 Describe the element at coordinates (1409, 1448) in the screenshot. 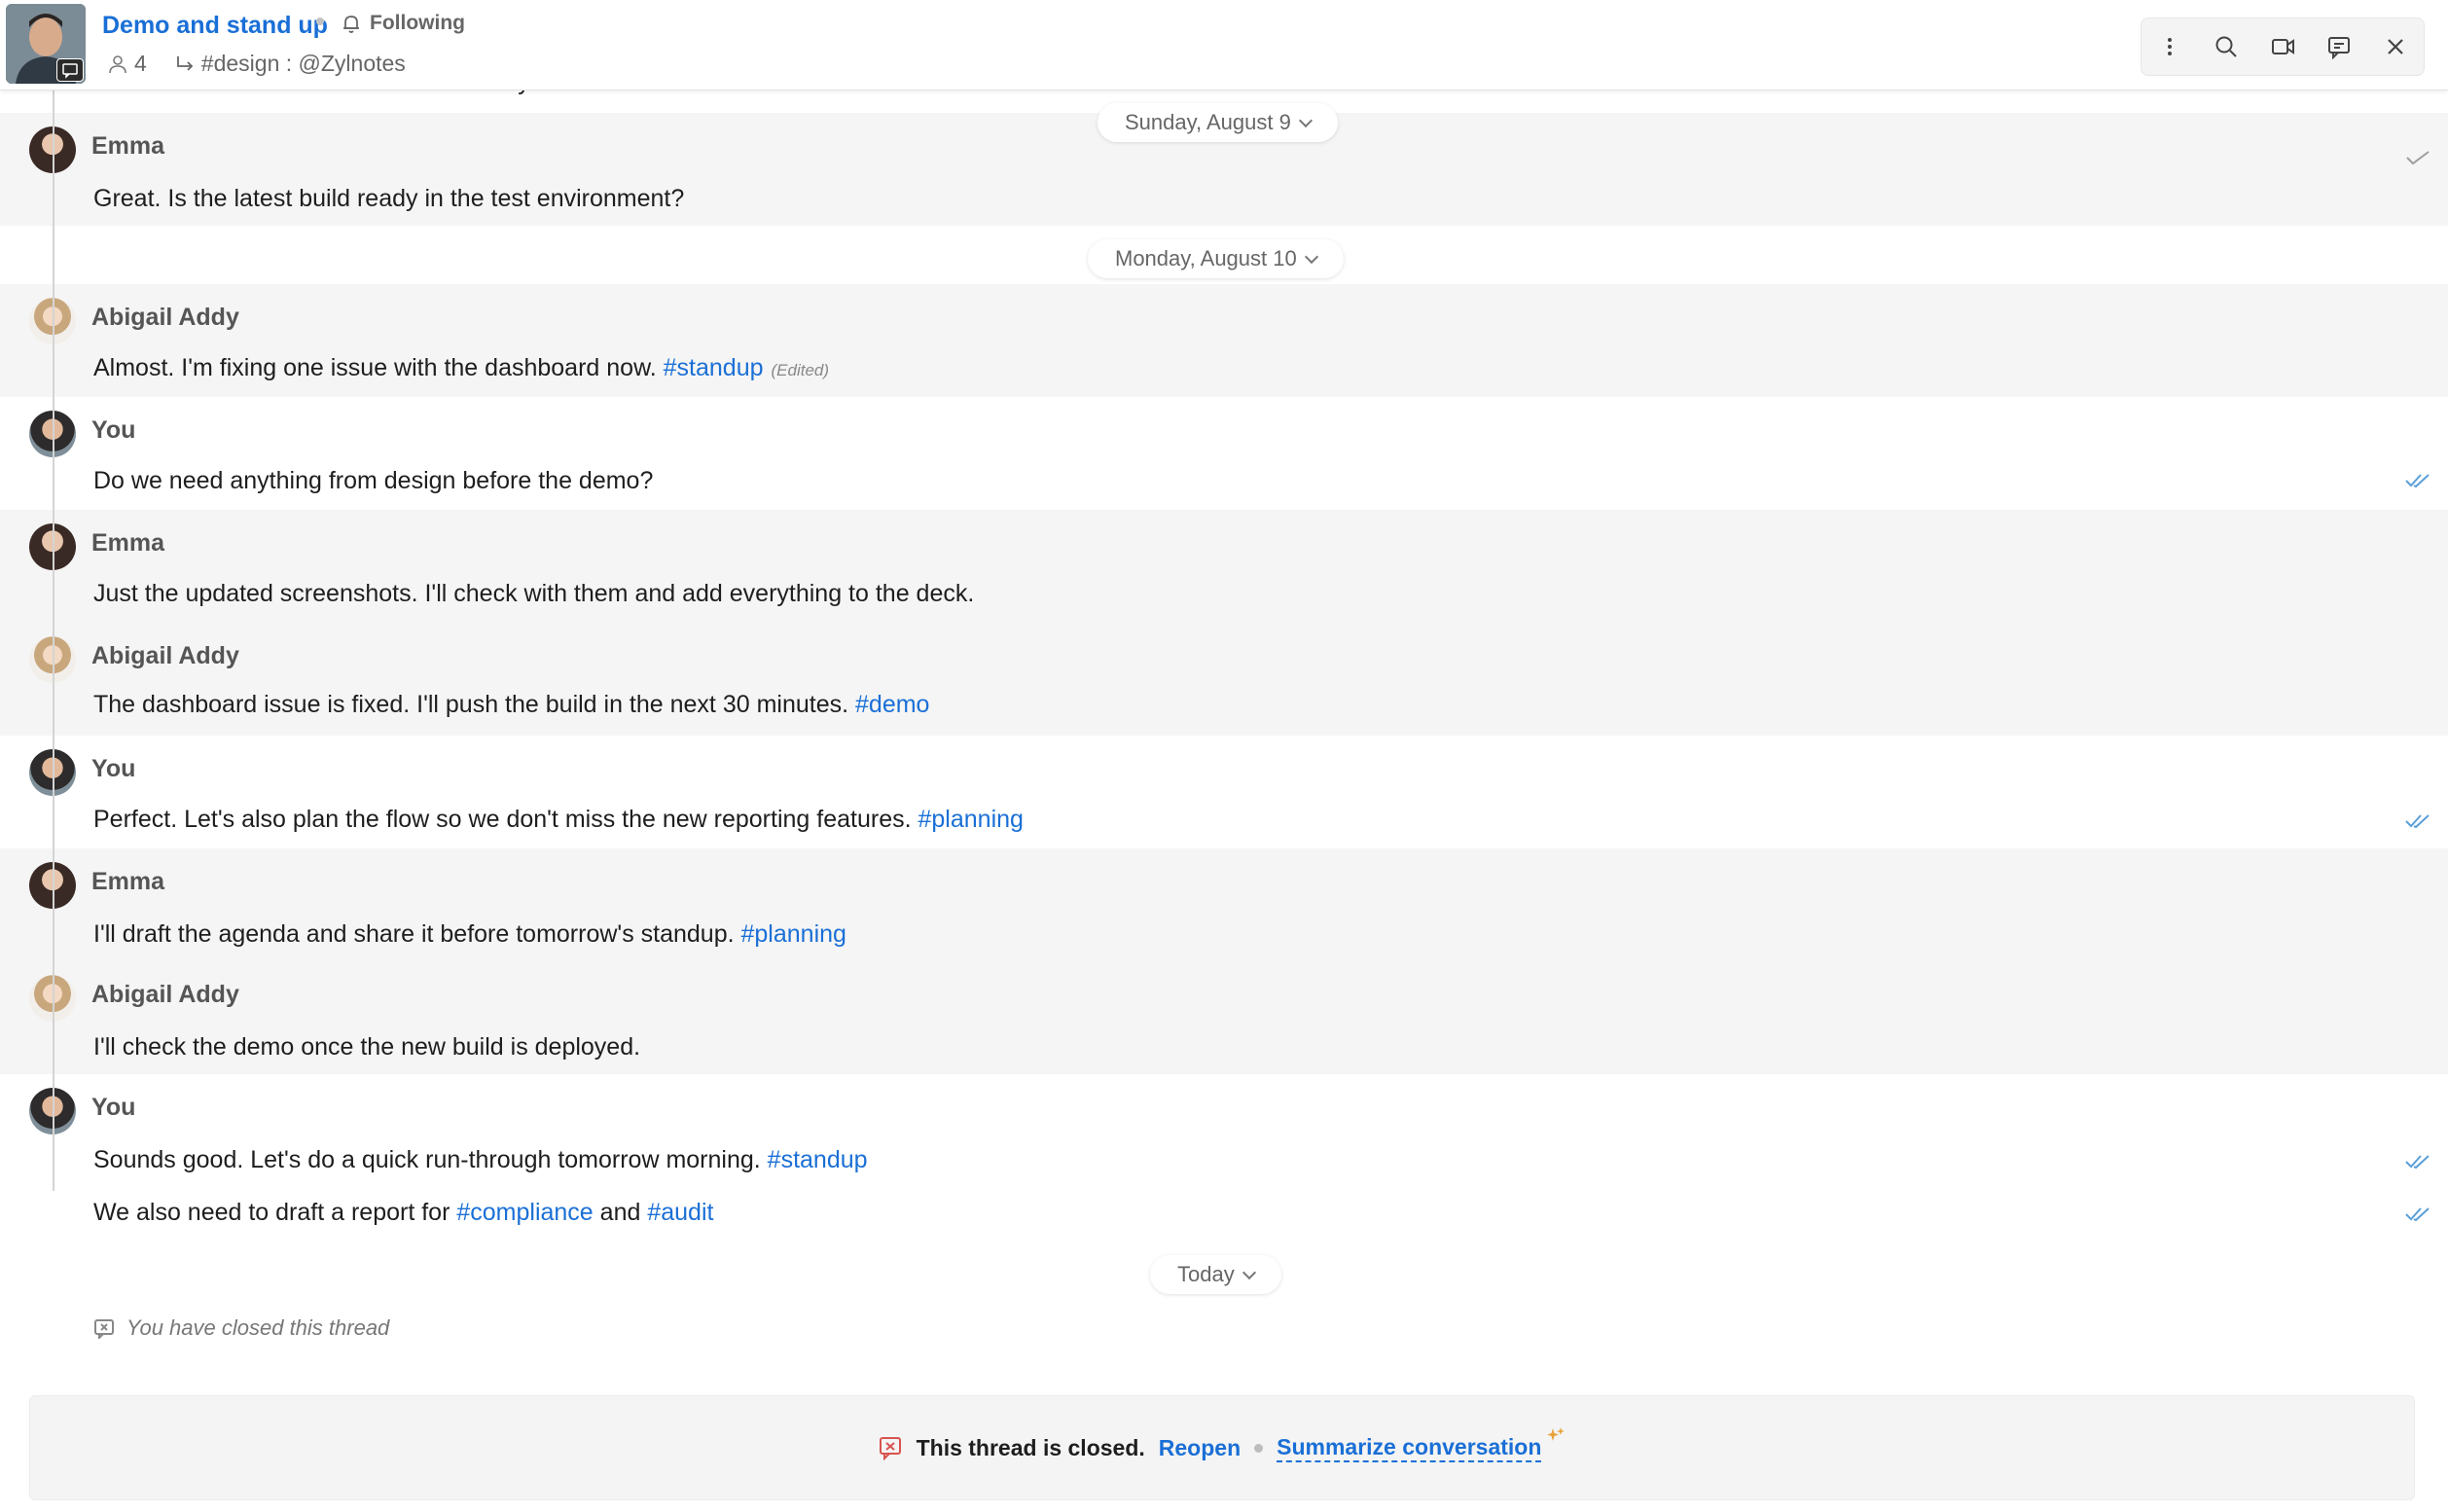

I see `summarize-conversation-button: Summarize conversation` at that location.